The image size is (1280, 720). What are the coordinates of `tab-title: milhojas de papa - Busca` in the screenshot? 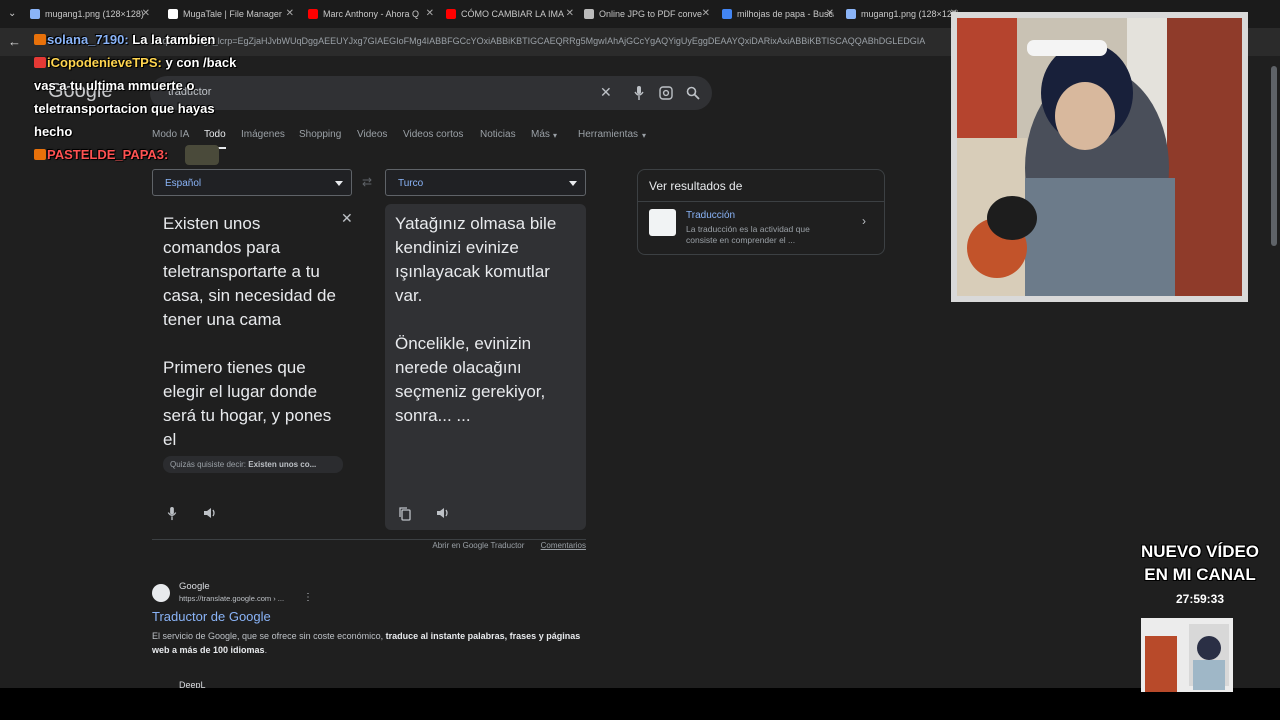 It's located at (785, 14).